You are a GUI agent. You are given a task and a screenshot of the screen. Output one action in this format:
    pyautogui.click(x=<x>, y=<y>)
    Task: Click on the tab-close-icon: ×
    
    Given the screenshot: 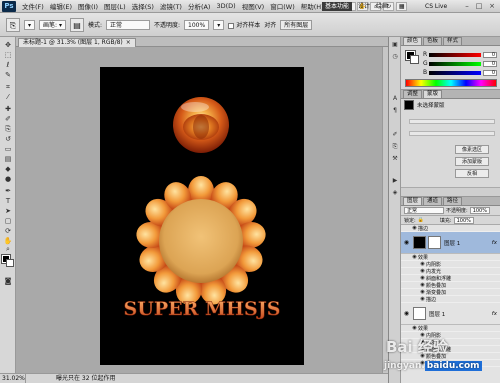 What is the action you would take?
    pyautogui.click(x=128, y=42)
    